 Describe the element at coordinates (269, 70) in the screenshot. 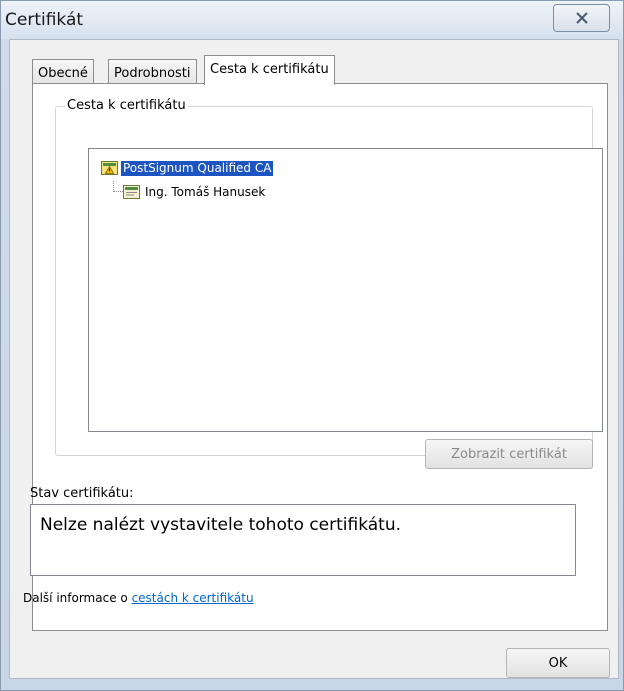

I see `tab-certification-path: Cesta k certifikátu` at that location.